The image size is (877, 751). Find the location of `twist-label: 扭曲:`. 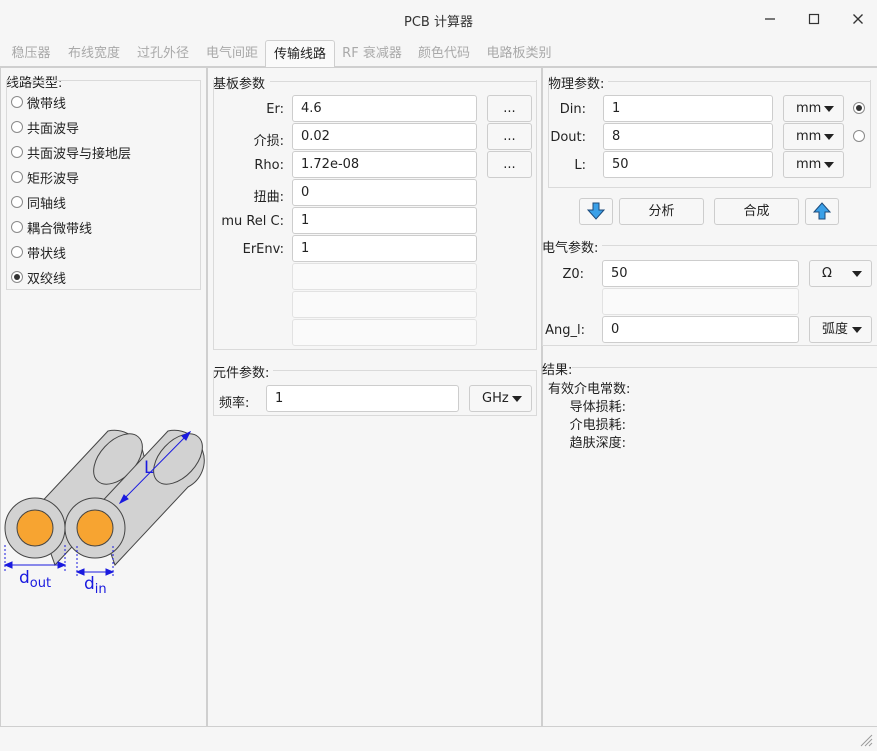

twist-label: 扭曲: is located at coordinates (268, 197).